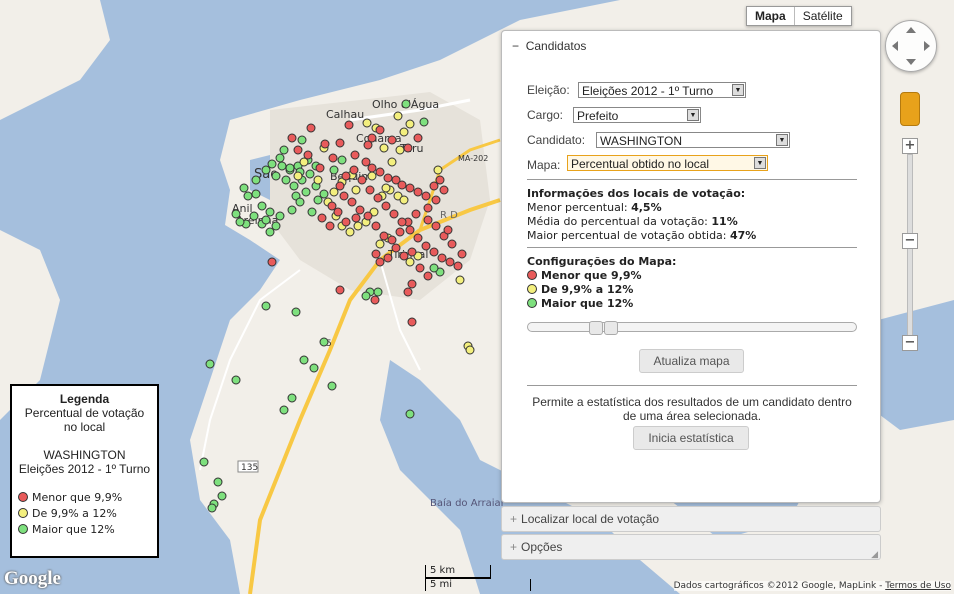 The width and height of the screenshot is (954, 594). What do you see at coordinates (874, 554) in the screenshot?
I see `resize-grip-icon: ◢` at bounding box center [874, 554].